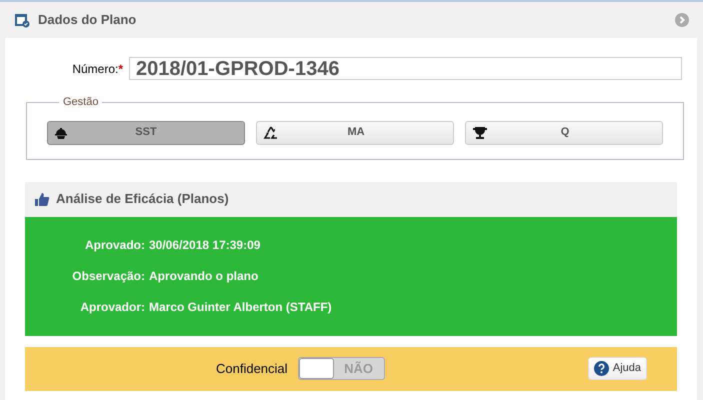 The height and width of the screenshot is (400, 703). Describe the element at coordinates (682, 20) in the screenshot. I see `chevron-right-icon` at that location.